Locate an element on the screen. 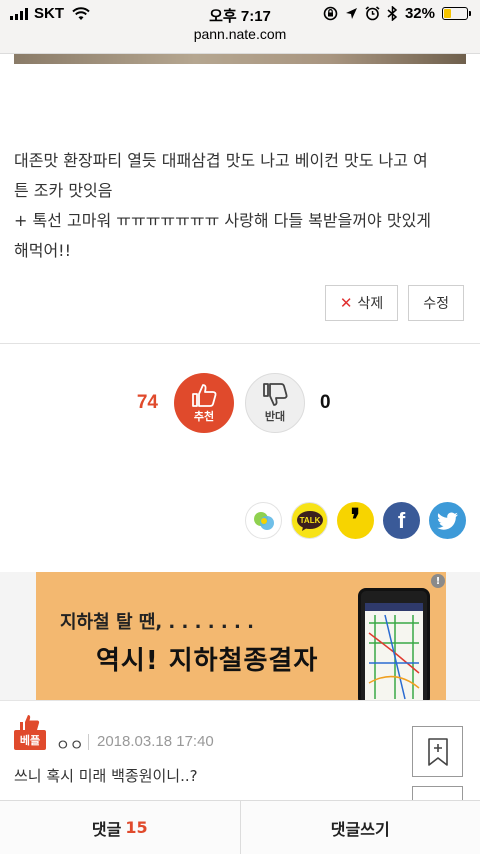 The width and height of the screenshot is (480, 854). upvote-count: 74 is located at coordinates (147, 402).